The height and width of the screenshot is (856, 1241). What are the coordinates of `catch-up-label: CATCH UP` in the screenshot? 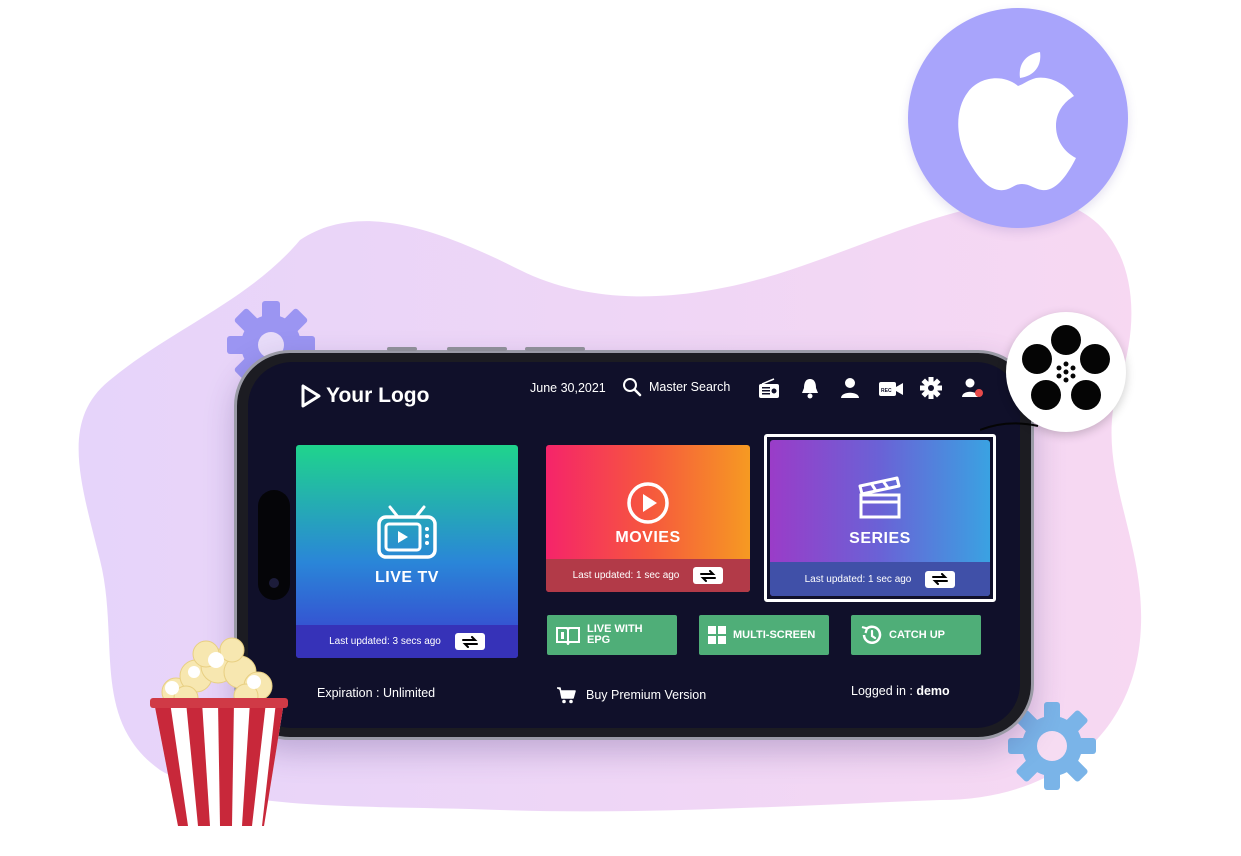 It's located at (917, 635).